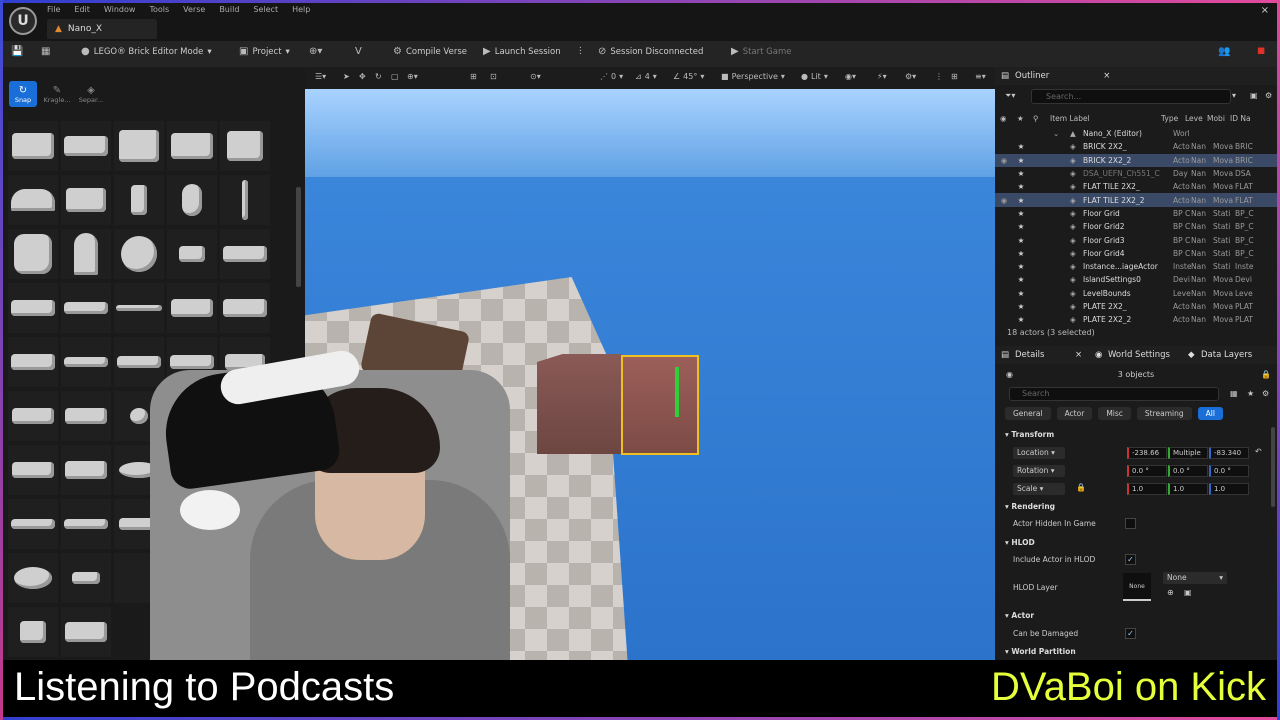 The height and width of the screenshot is (720, 1280). What do you see at coordinates (1240, 118) in the screenshot?
I see `column-id: ID Na` at bounding box center [1240, 118].